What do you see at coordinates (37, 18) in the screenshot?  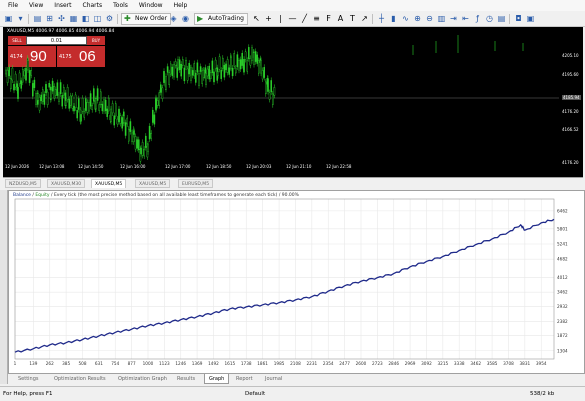 I see `market-watch-icon: ▤` at bounding box center [37, 18].